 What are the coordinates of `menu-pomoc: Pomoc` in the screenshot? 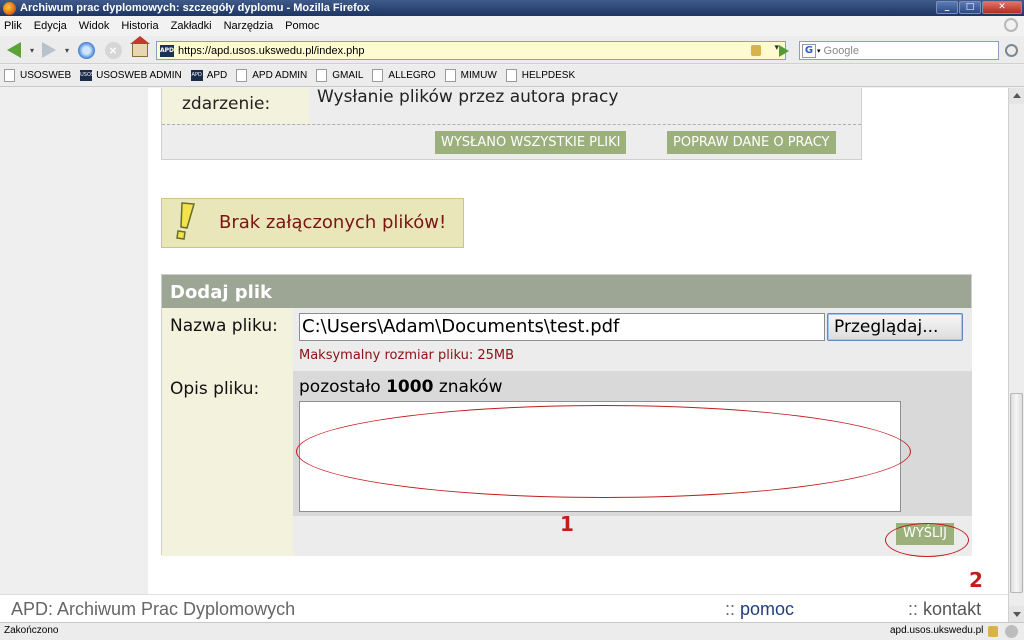 It's located at (302, 26).